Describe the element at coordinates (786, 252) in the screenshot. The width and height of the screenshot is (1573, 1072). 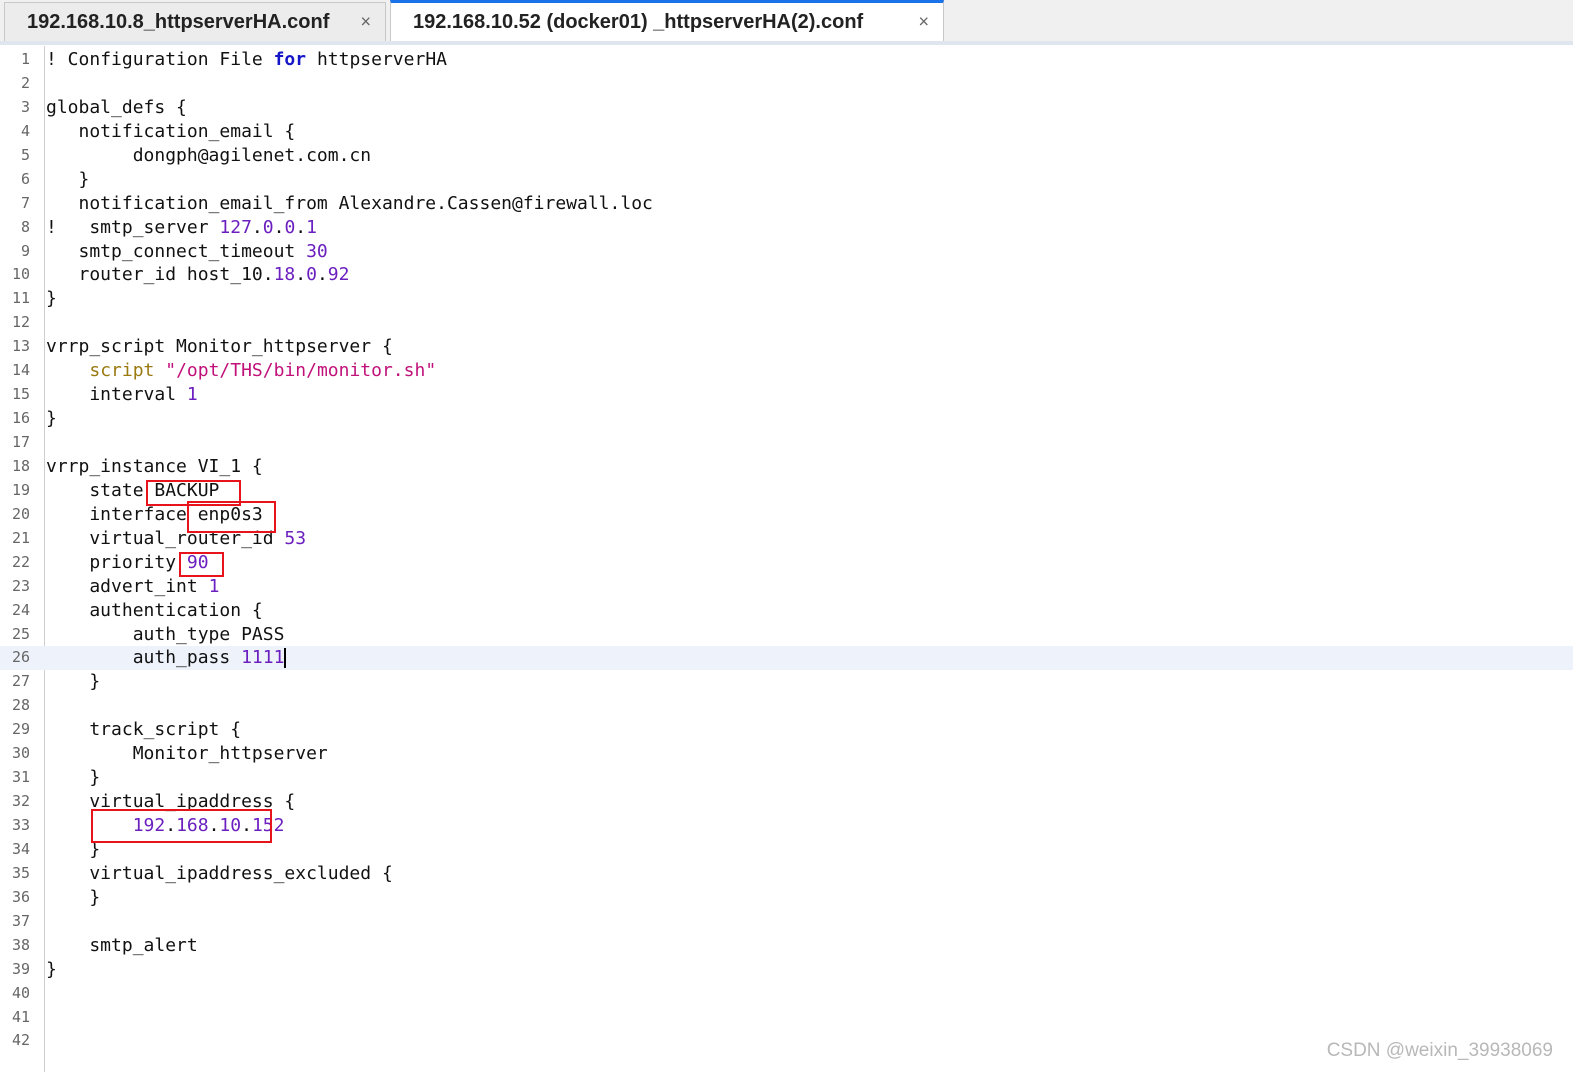
I see `code-line: 9 smtp_connect_timeout 30` at that location.